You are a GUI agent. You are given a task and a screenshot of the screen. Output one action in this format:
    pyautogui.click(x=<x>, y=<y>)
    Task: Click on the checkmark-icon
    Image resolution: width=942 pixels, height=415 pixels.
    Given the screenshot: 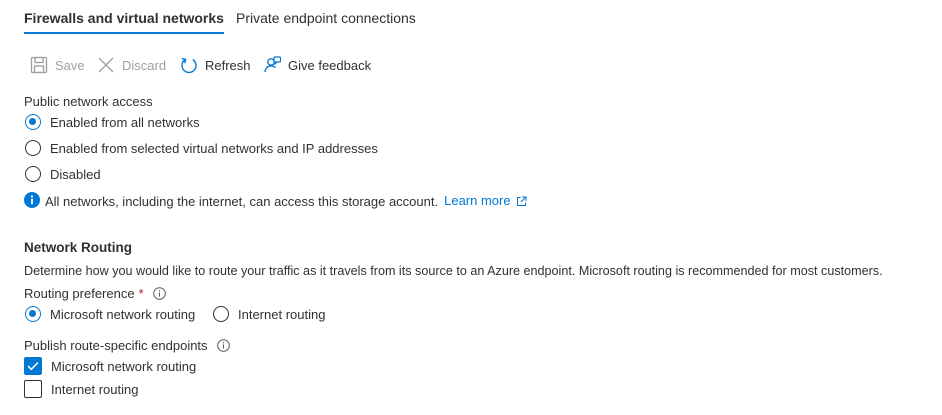 What is the action you would take?
    pyautogui.click(x=33, y=366)
    